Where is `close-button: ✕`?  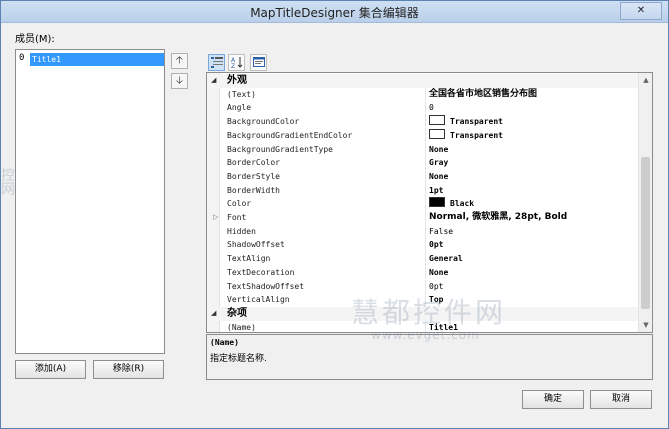
close-button: ✕ is located at coordinates (641, 11).